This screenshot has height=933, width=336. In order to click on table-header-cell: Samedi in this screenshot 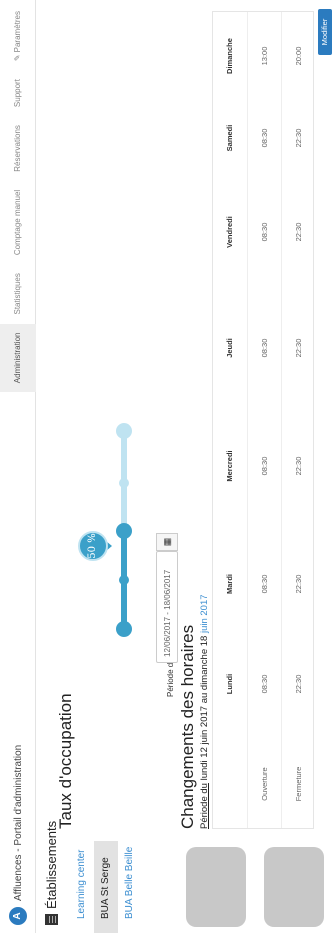, I will do `click(229, 138)`.